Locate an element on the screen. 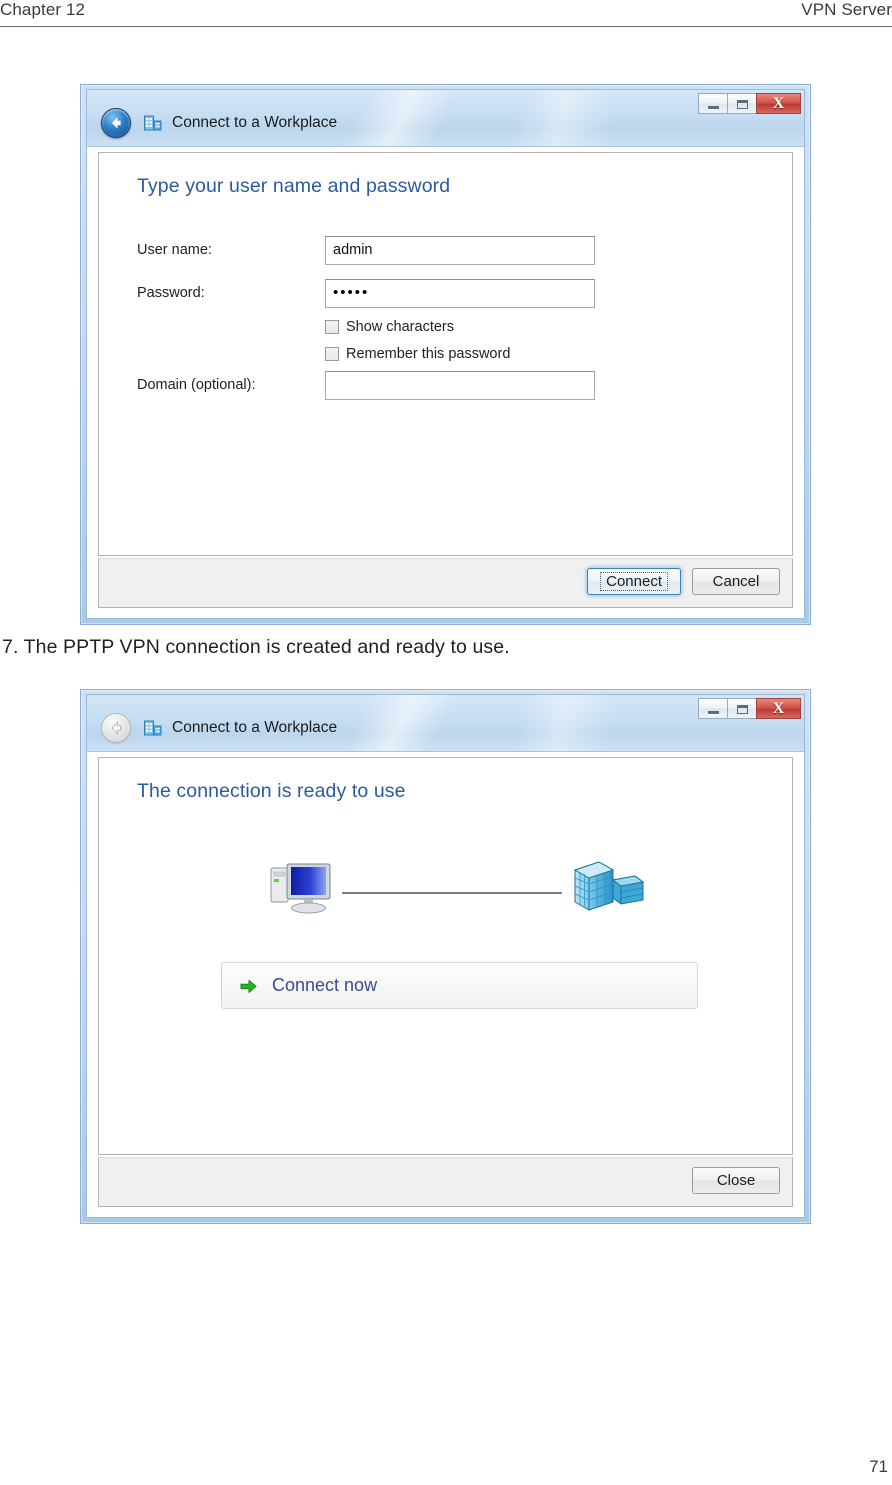  show-characters-label: Show characters is located at coordinates (400, 327).